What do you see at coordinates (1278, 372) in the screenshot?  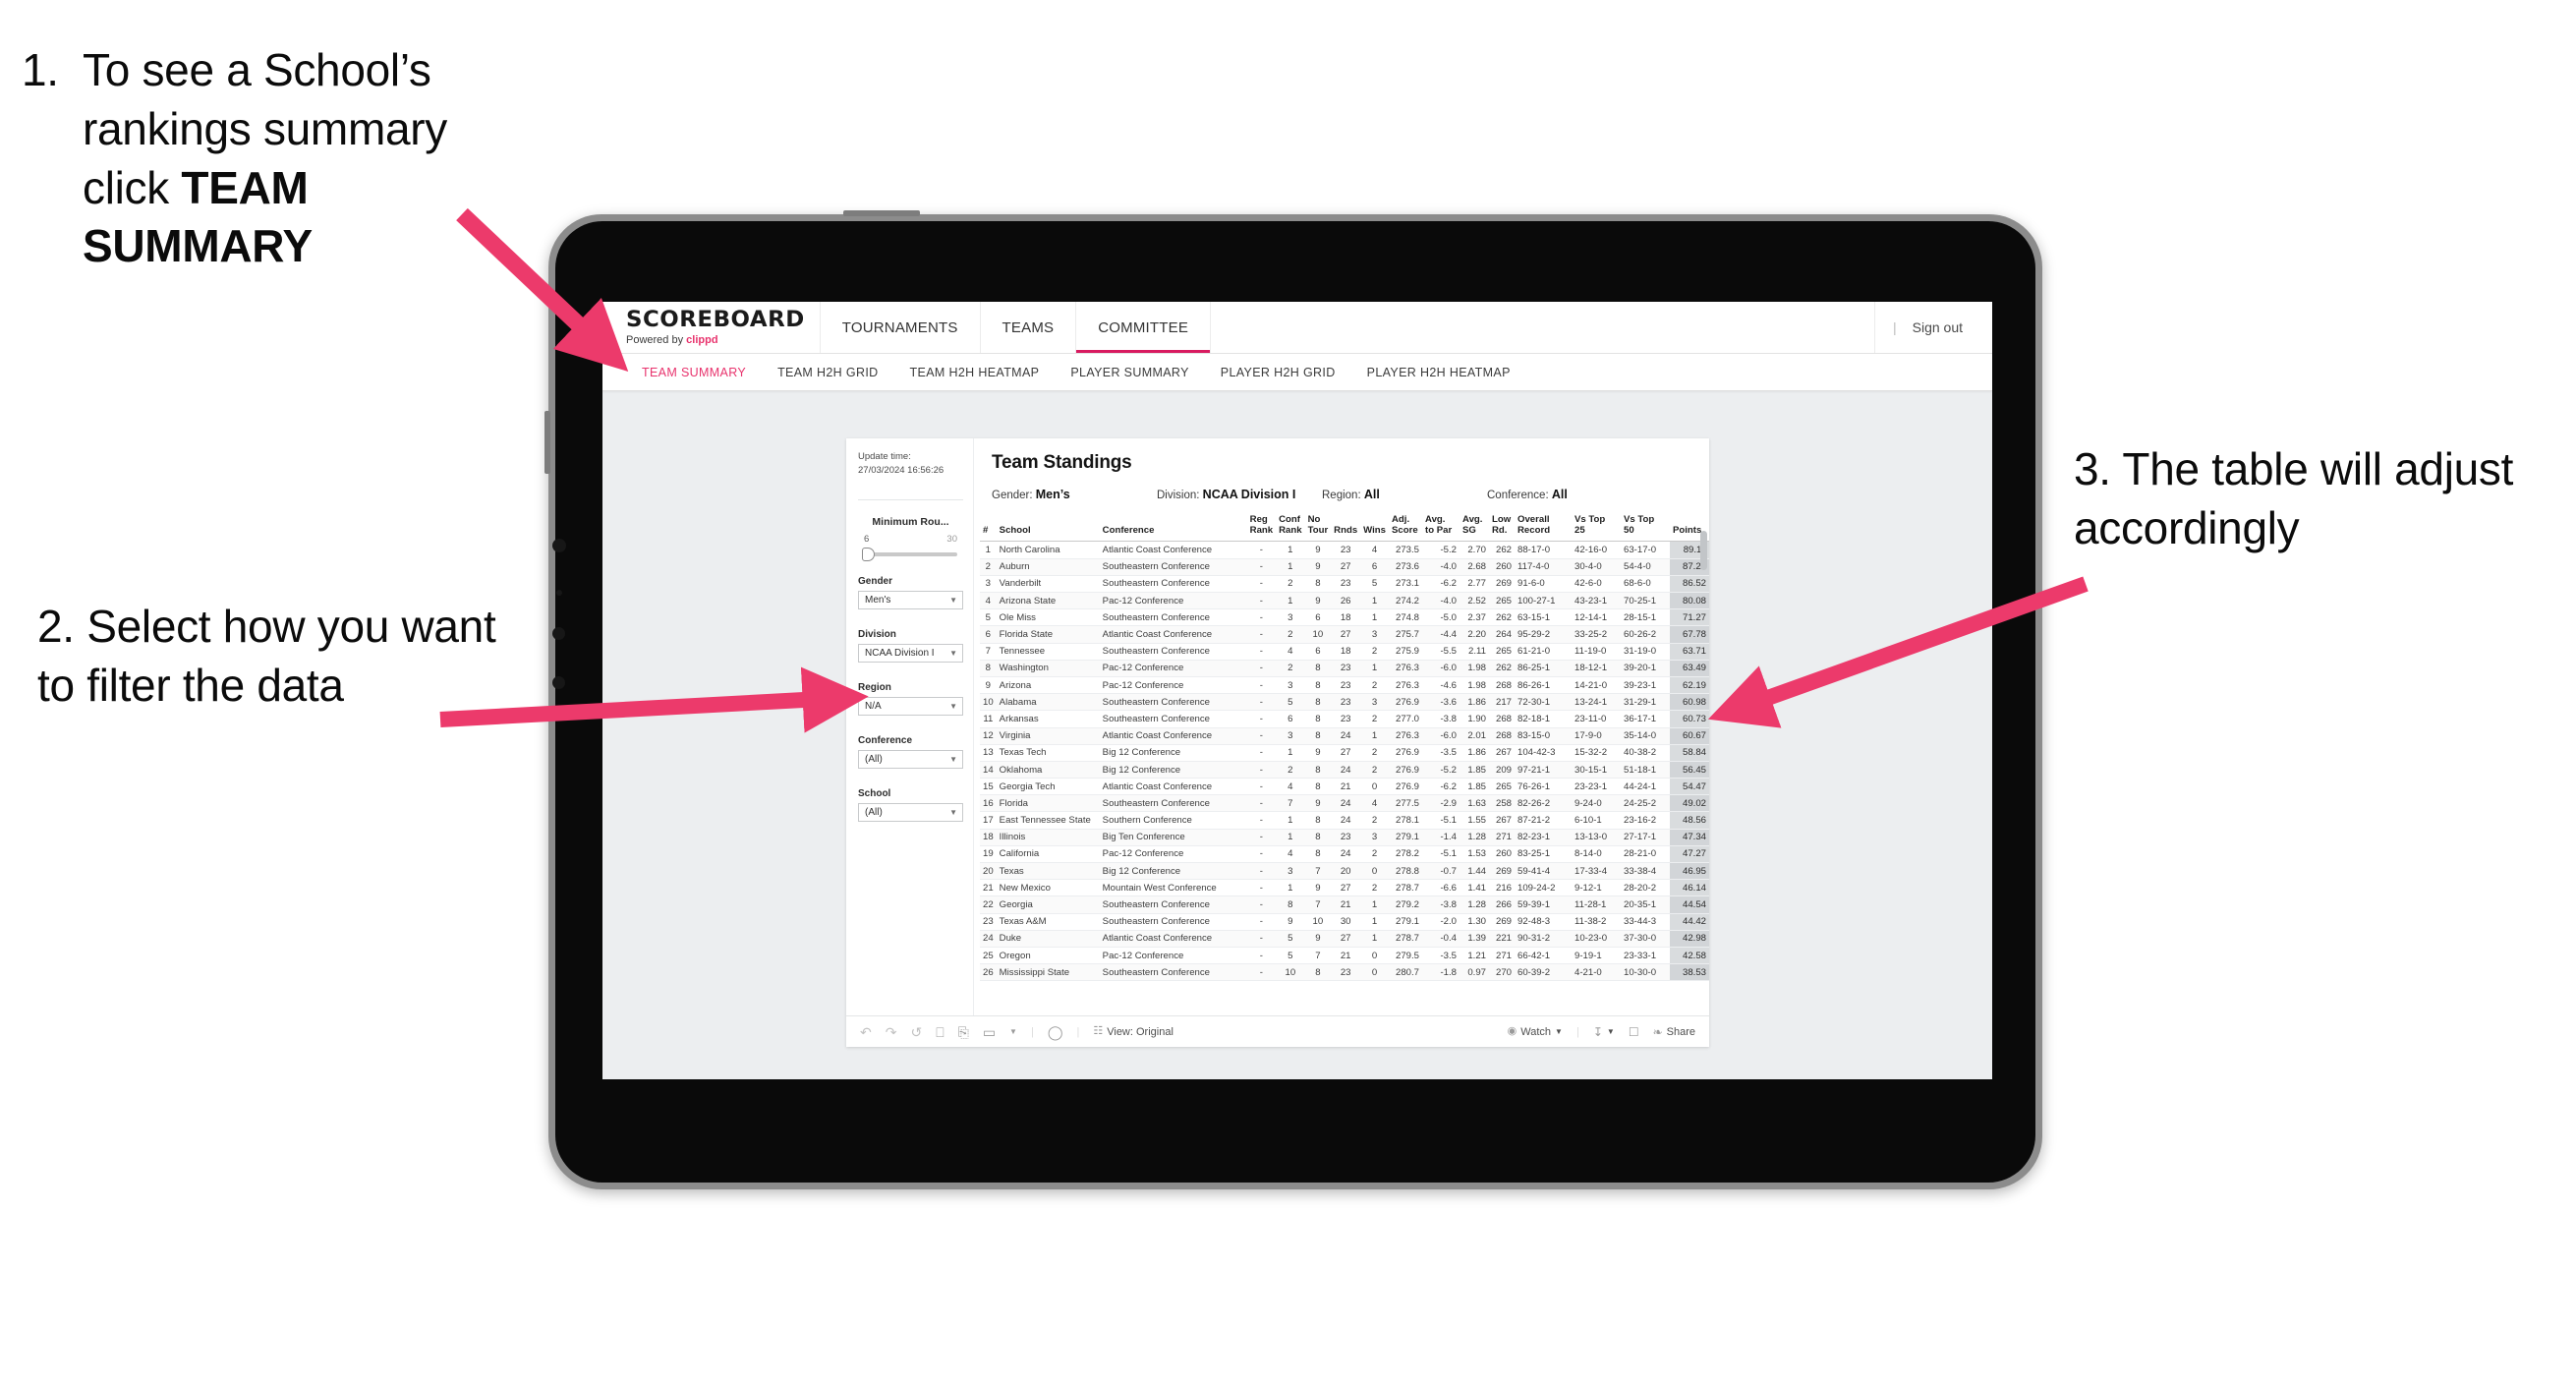 I see `subtab-player-h2h-grid: PLAYER H2H GRID` at bounding box center [1278, 372].